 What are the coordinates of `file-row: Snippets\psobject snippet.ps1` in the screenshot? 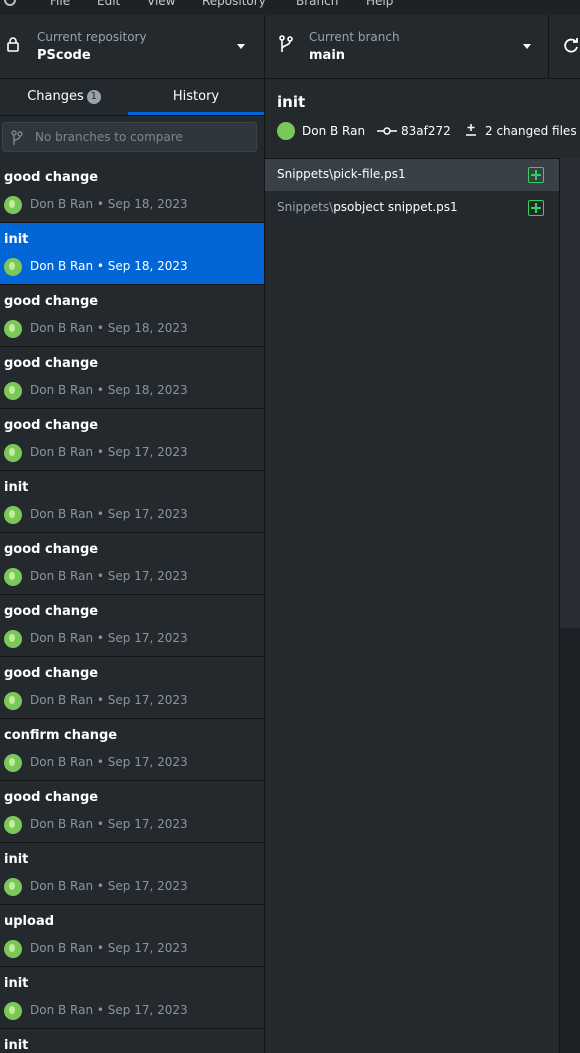 It's located at (412, 208).